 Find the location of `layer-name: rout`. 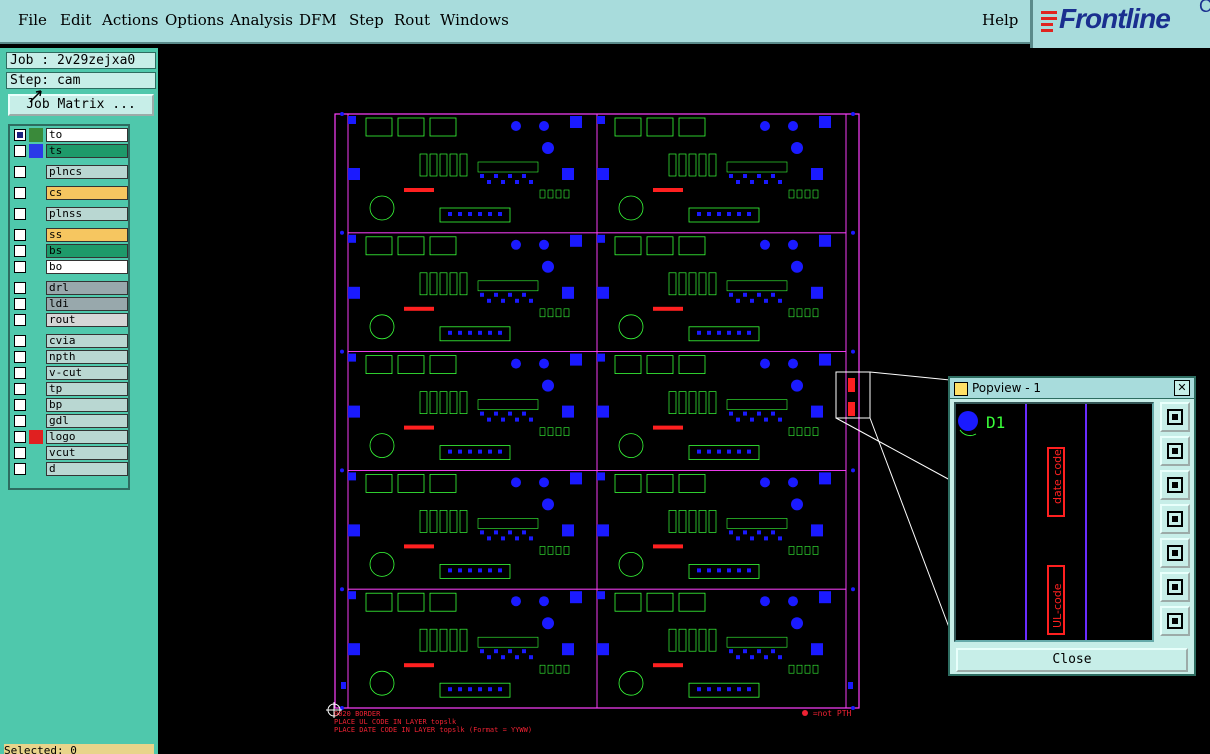

layer-name: rout is located at coordinates (87, 320).